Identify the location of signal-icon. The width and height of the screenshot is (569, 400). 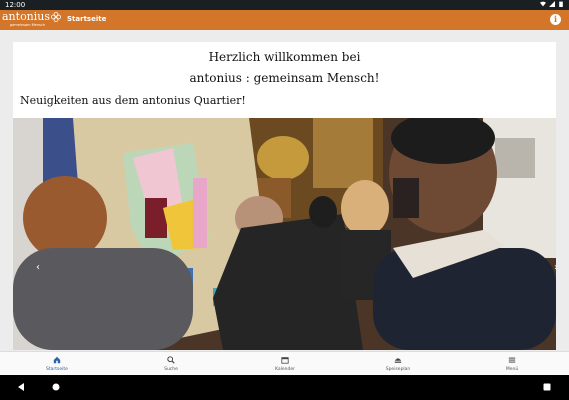
(552, 4).